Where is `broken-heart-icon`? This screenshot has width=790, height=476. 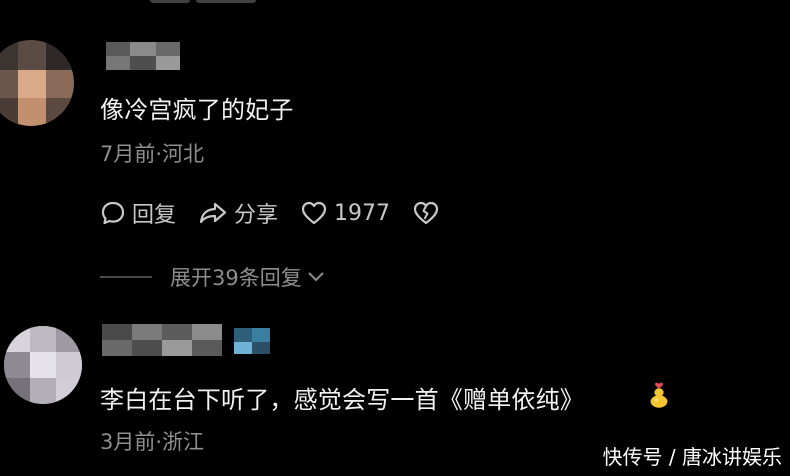
broken-heart-icon is located at coordinates (426, 213).